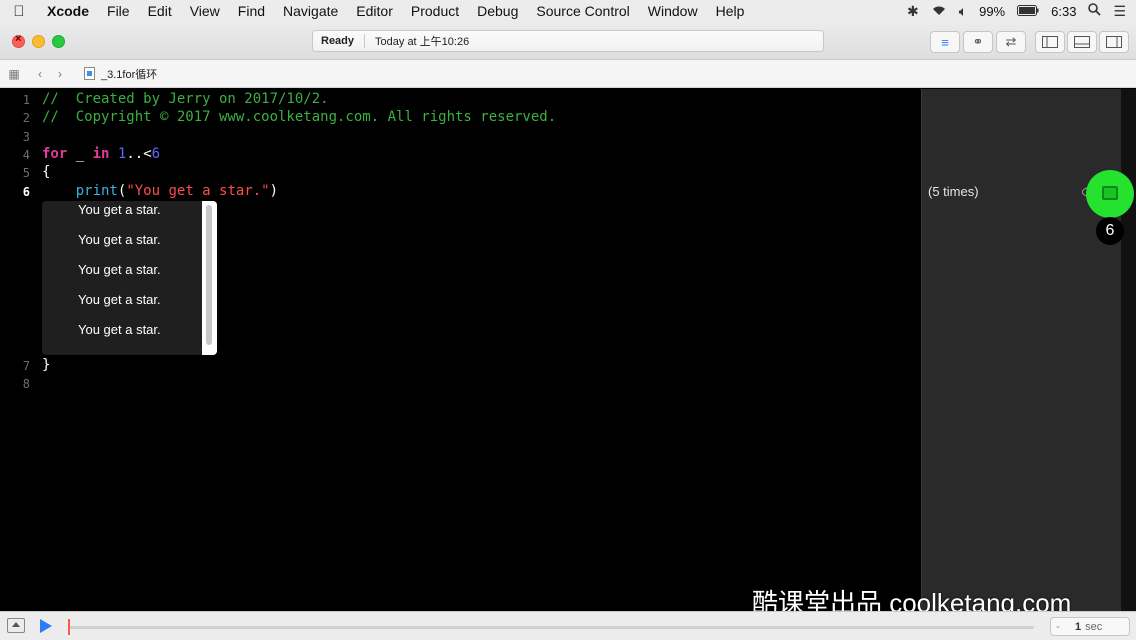 The height and width of the screenshot is (640, 1136). What do you see at coordinates (1110, 231) in the screenshot?
I see `step-badge: 6` at bounding box center [1110, 231].